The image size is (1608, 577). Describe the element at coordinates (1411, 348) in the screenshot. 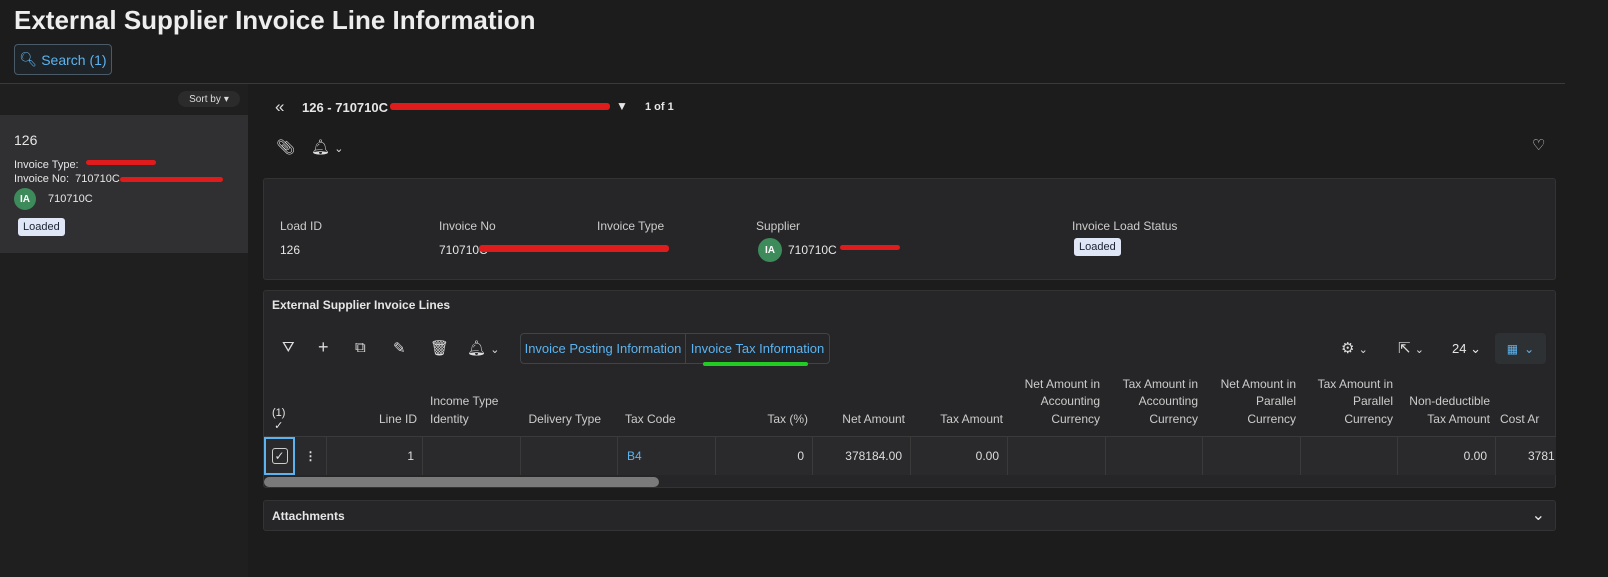

I see `export-icon: ⇱ ⌄` at that location.